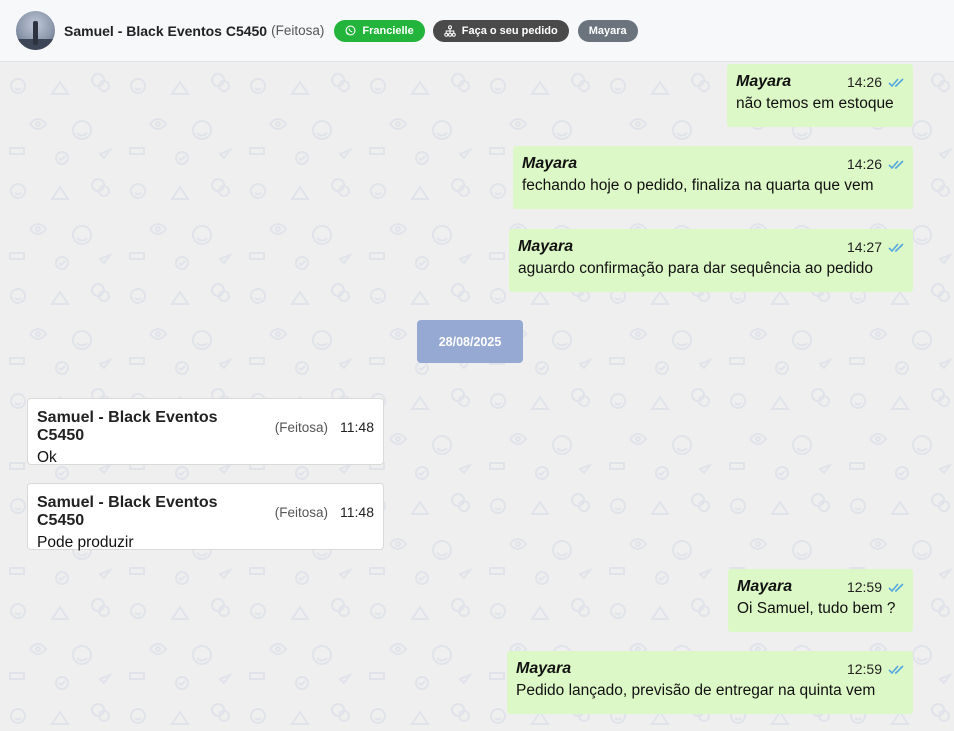  I want to click on contact-tag: (Feitosa), so click(298, 30).